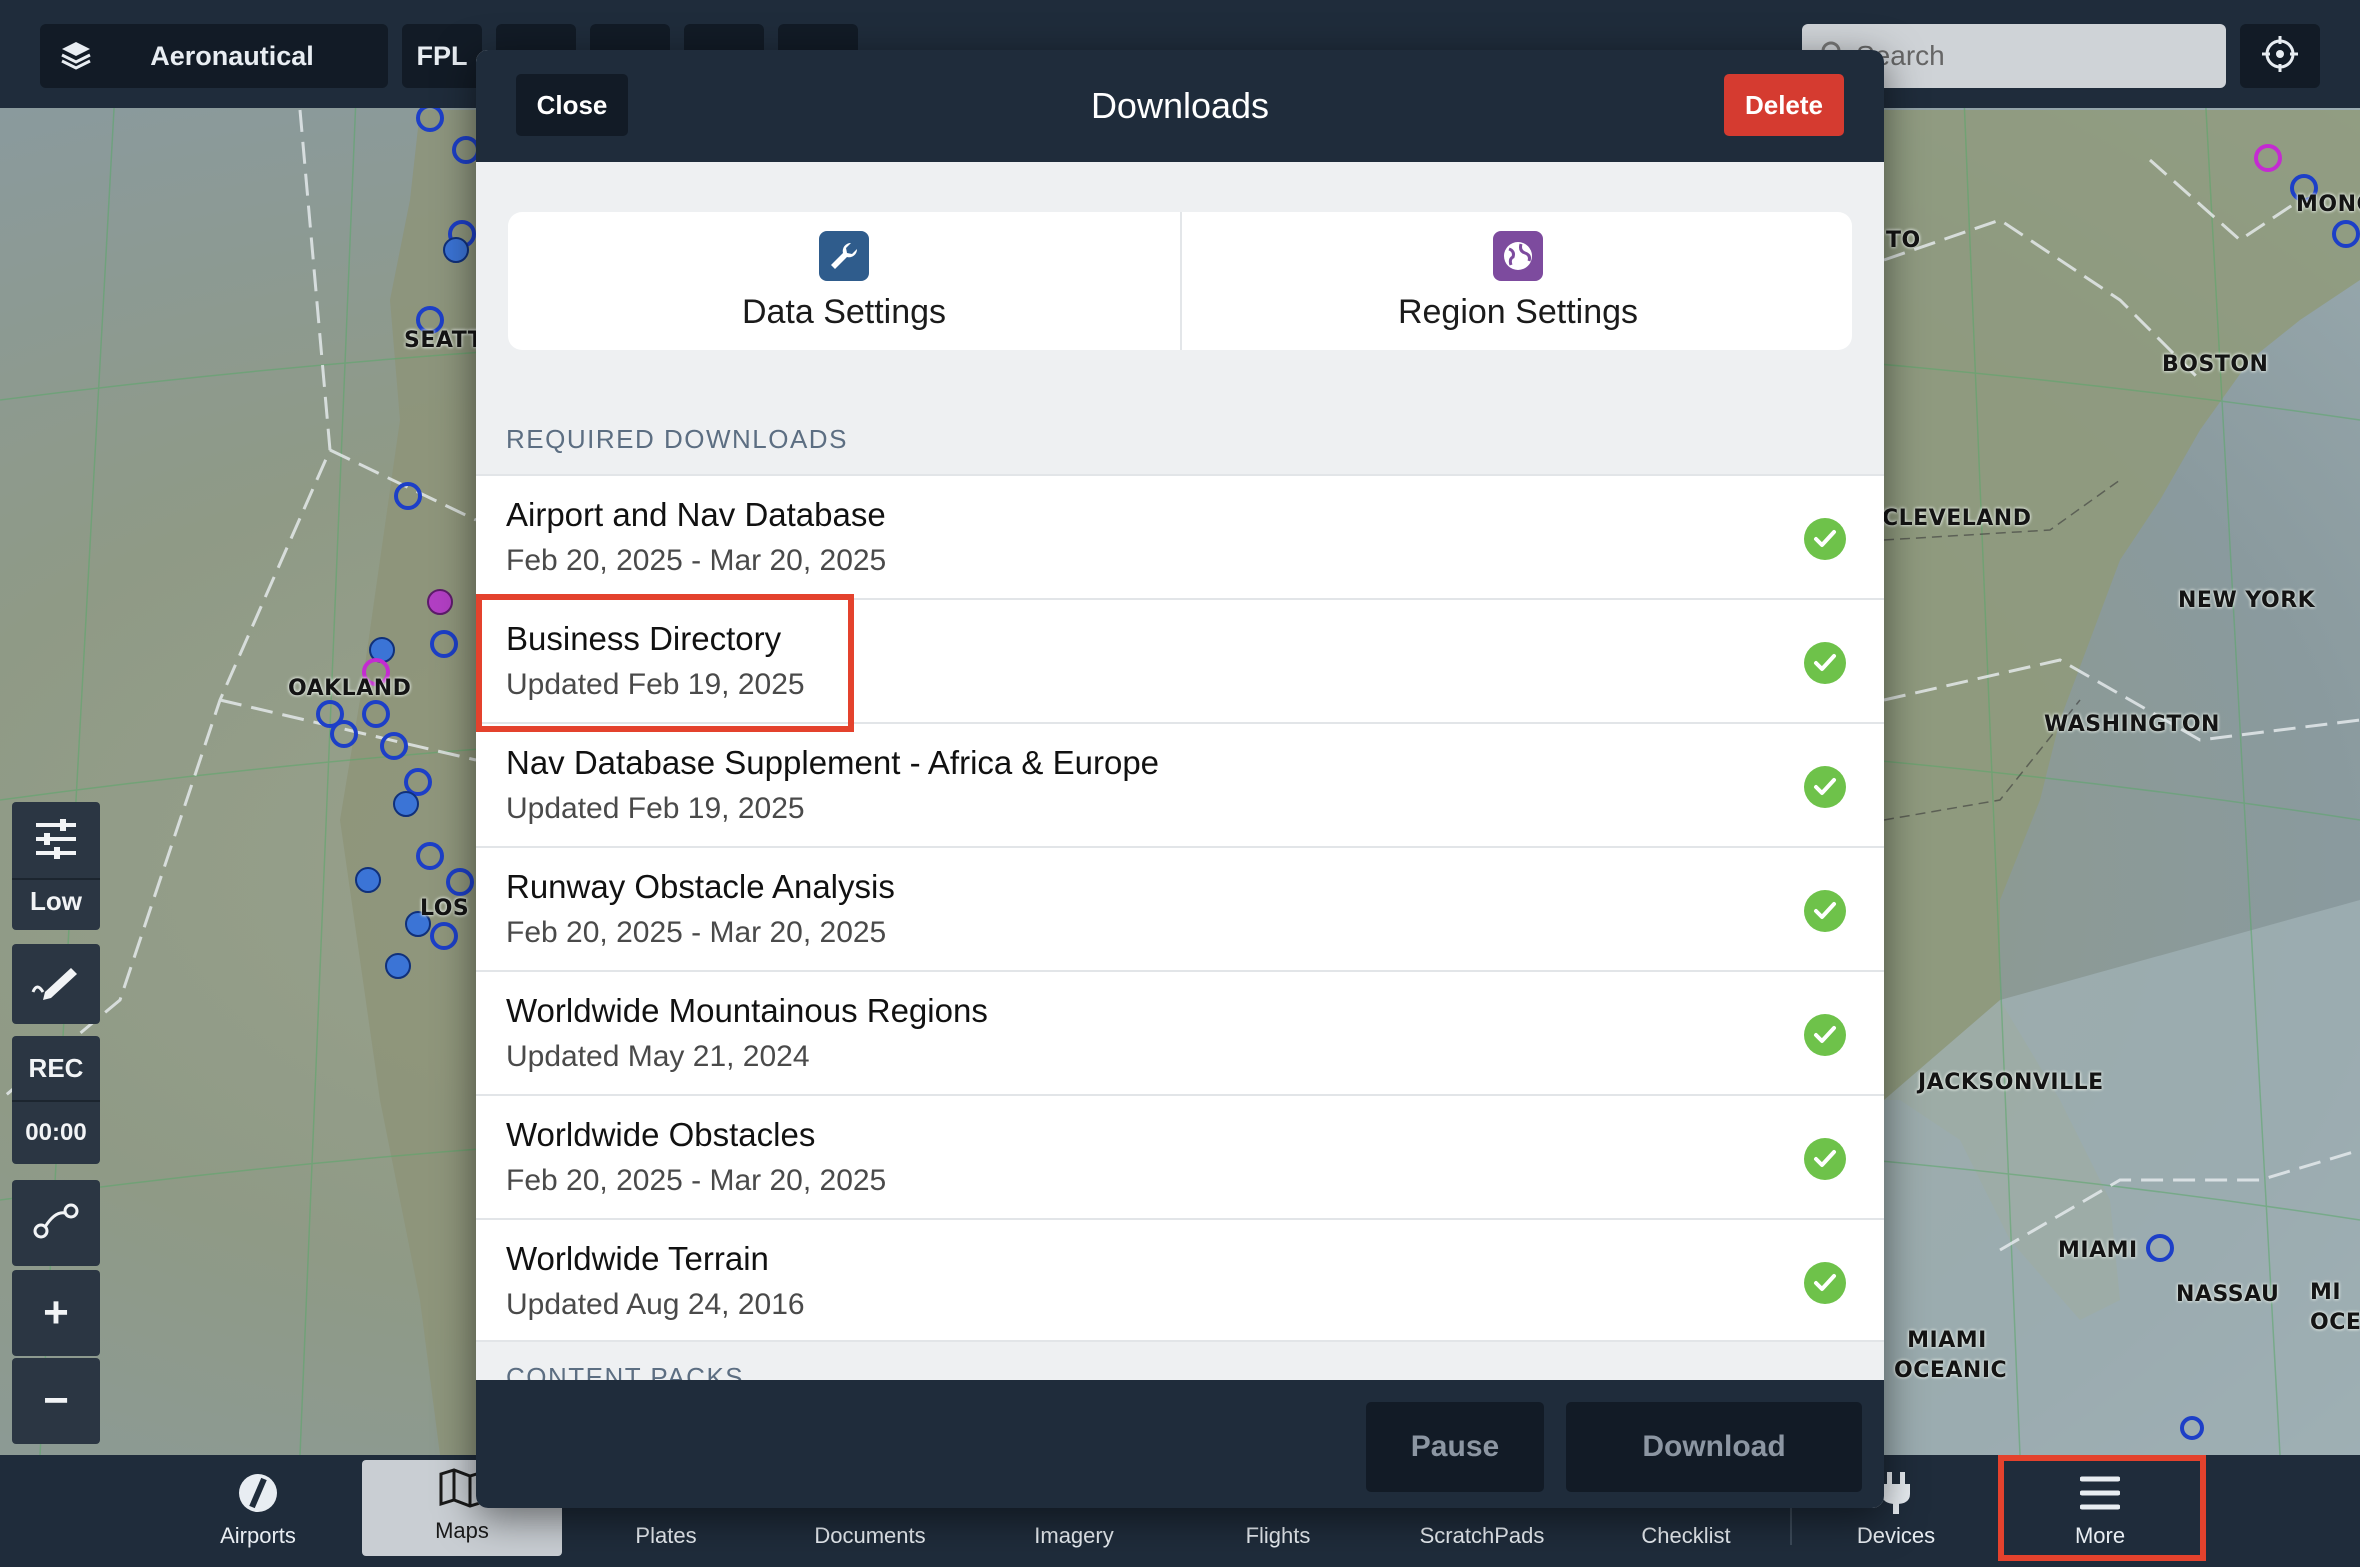 The height and width of the screenshot is (1567, 2360). What do you see at coordinates (442, 56) in the screenshot?
I see `fpl-button: FPL` at bounding box center [442, 56].